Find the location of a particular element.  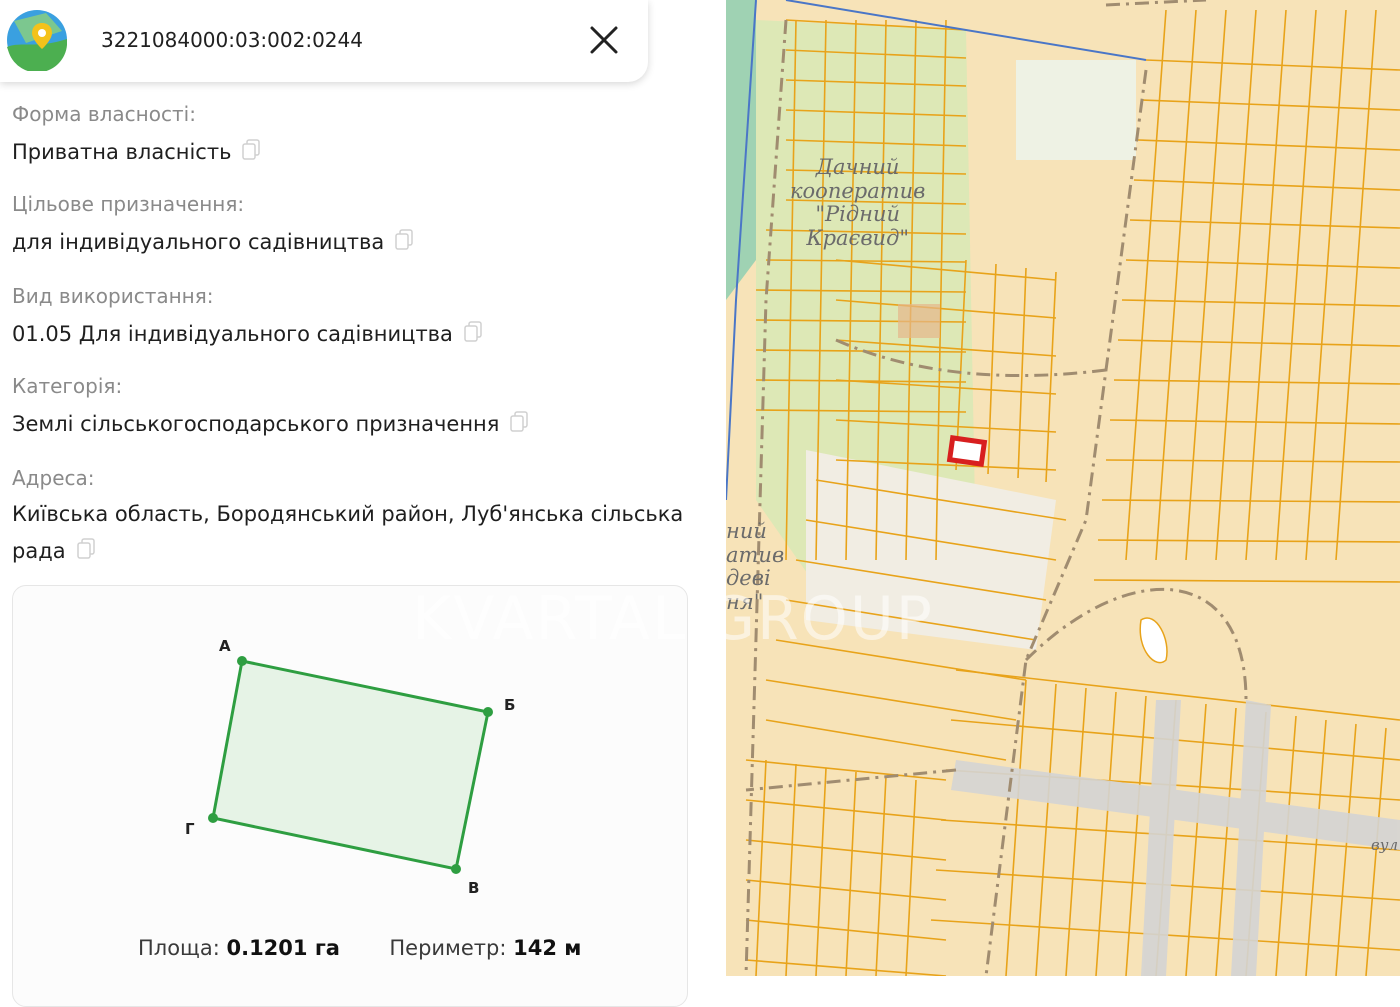

cooperative-label-line4: Краєвид" is located at coordinates (858, 237).